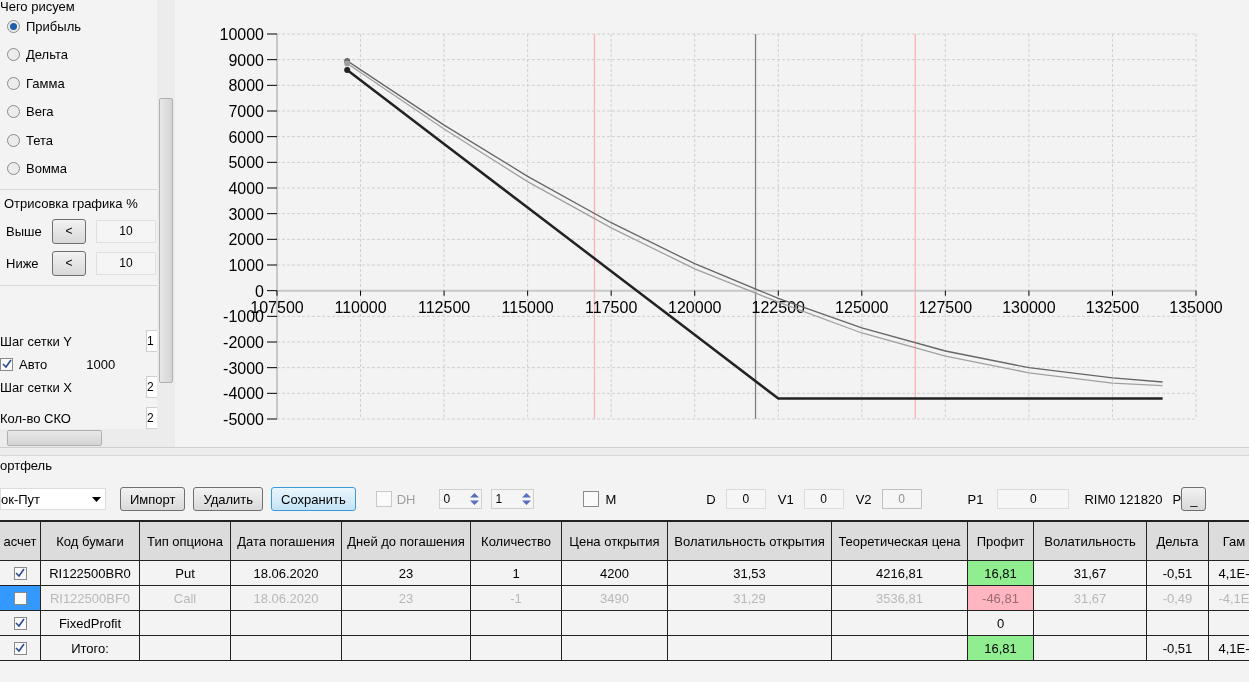 Image resolution: width=1249 pixels, height=682 pixels. What do you see at coordinates (862, 307) in the screenshot?
I see `x-tick-label: 125000` at bounding box center [862, 307].